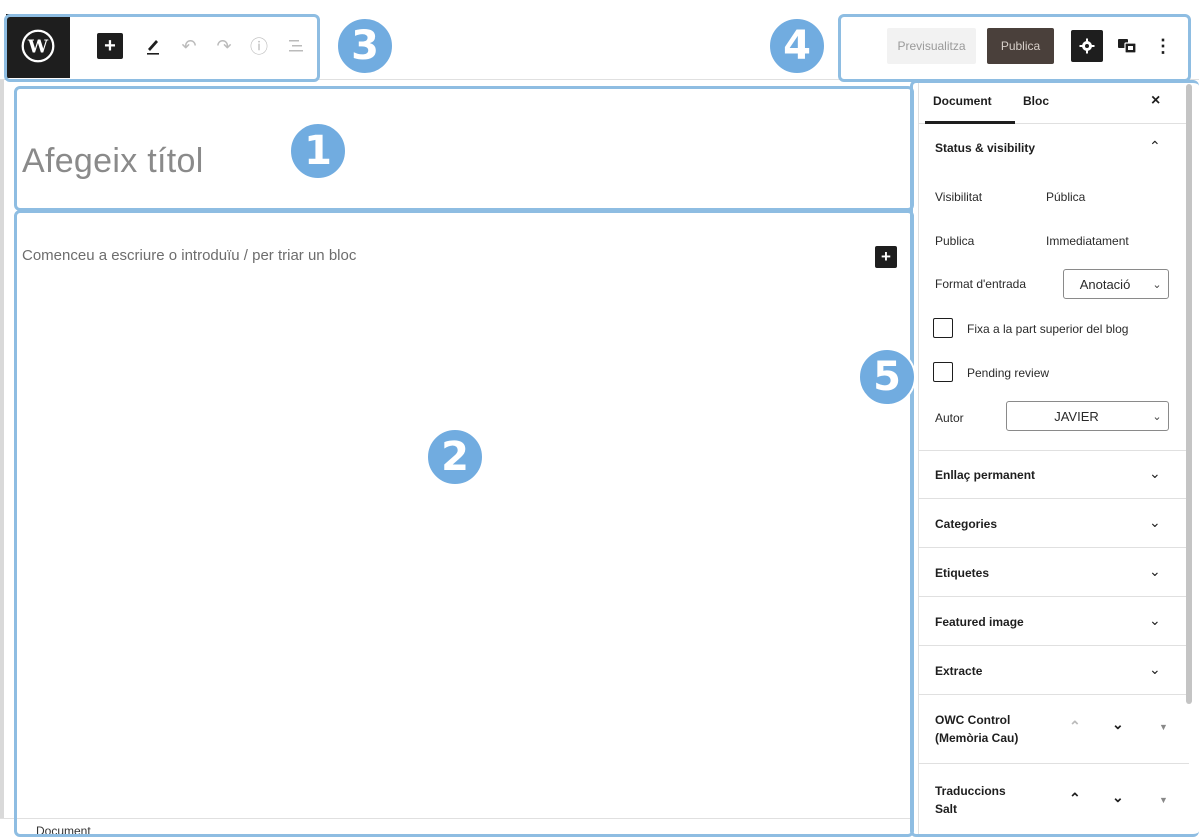 This screenshot has height=837, width=1199. What do you see at coordinates (1189, 394) in the screenshot?
I see `sidebar-scrollbar` at bounding box center [1189, 394].